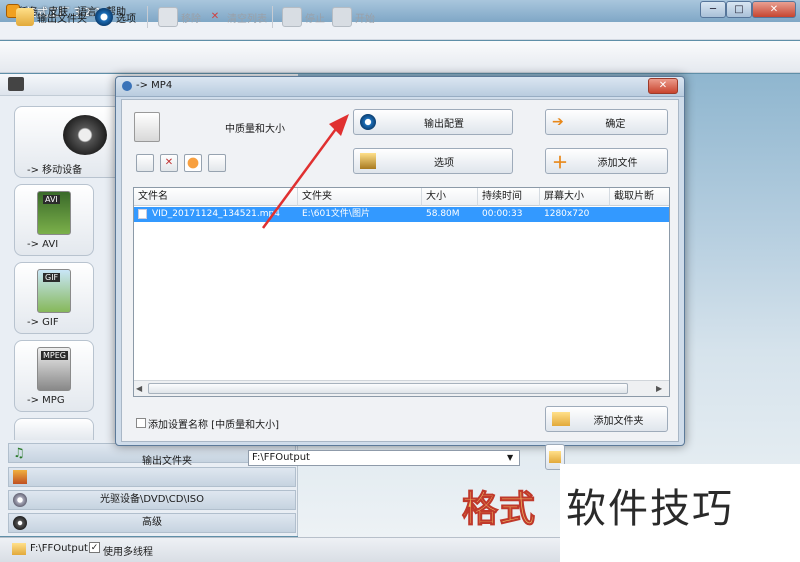  I want to click on toolbar, so click(400, 57).